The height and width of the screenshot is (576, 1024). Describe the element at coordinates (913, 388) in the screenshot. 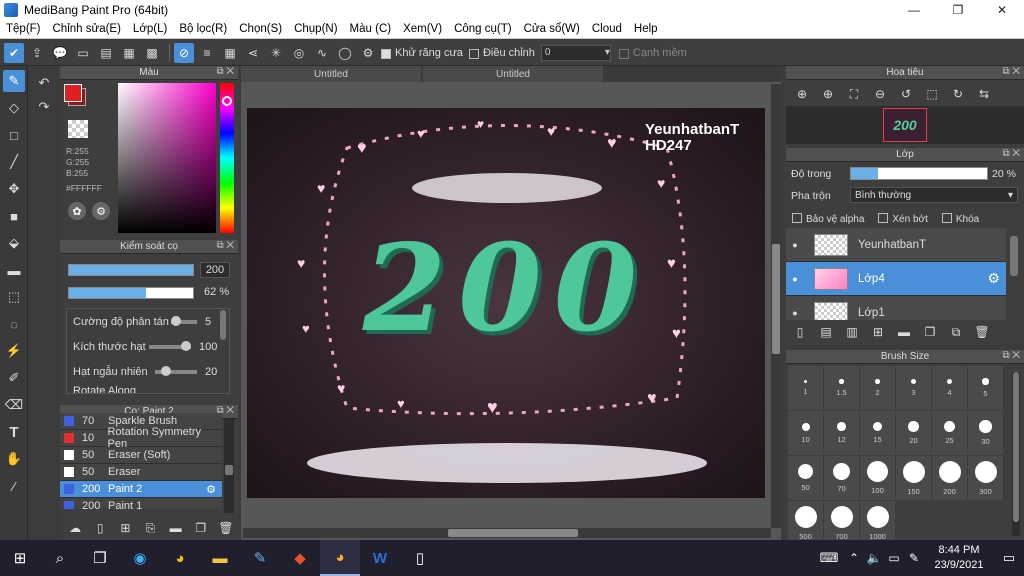

I see `brush-size-cell: 3` at that location.